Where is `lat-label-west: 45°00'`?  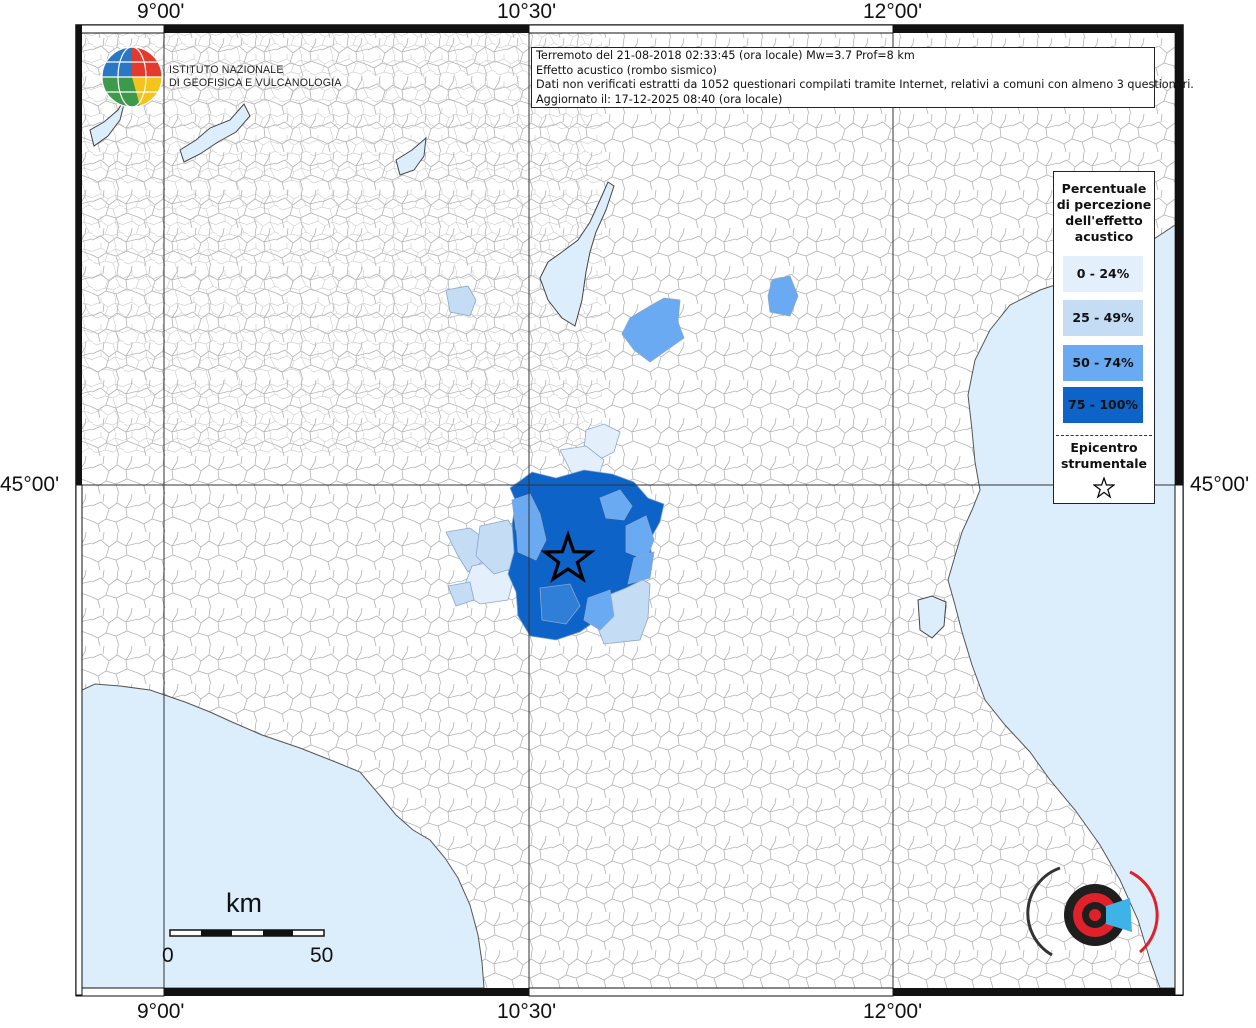
lat-label-west: 45°00' is located at coordinates (30, 484).